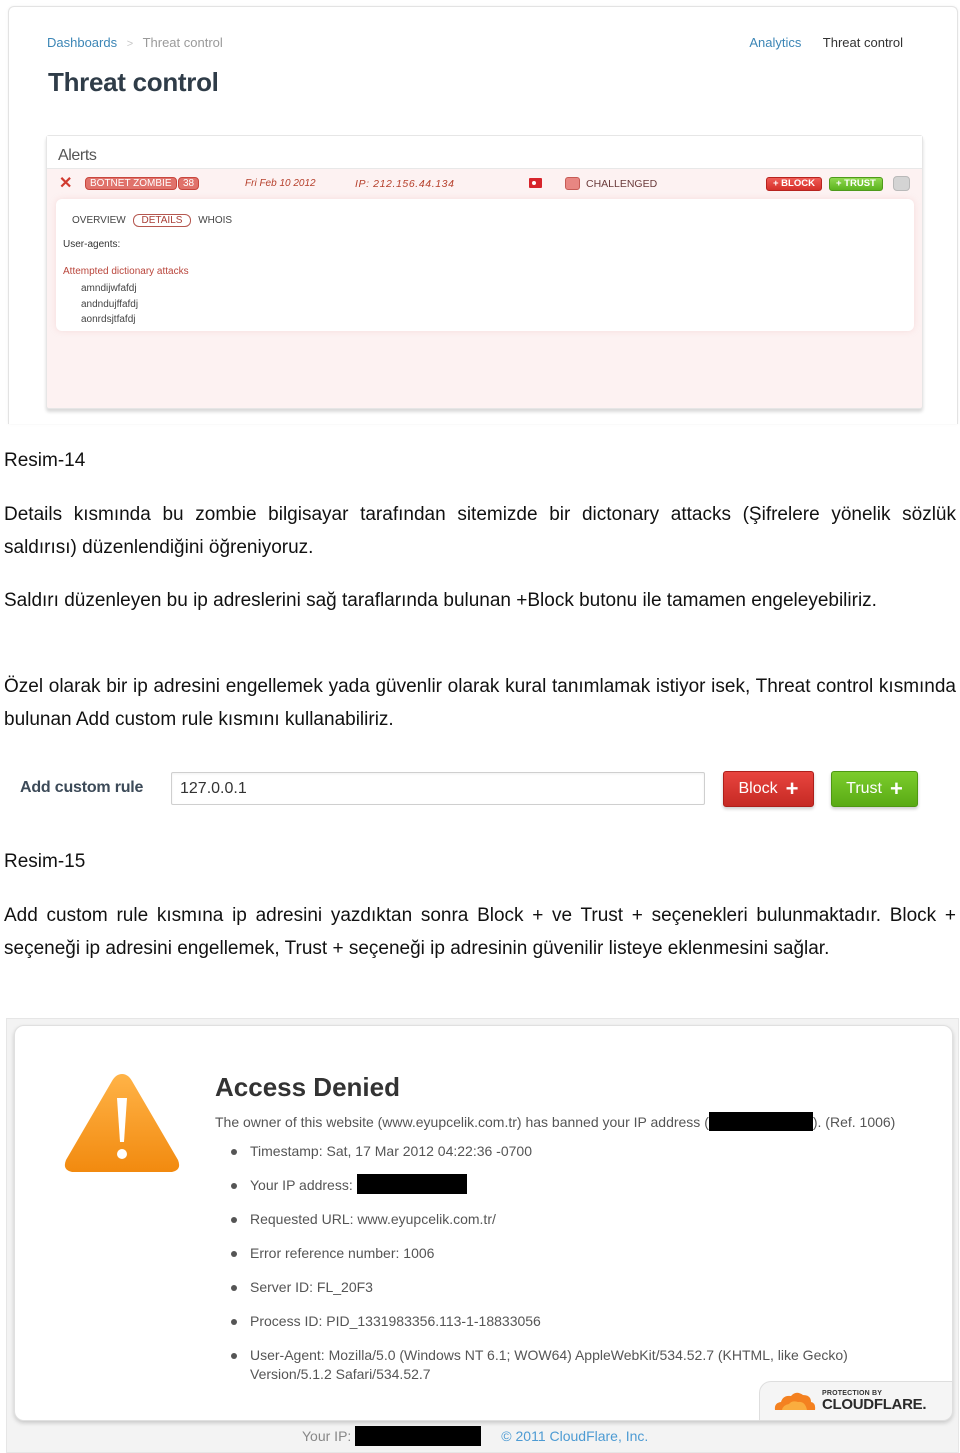 The image size is (960, 1453). What do you see at coordinates (572, 183) in the screenshot?
I see `challenge-icon` at bounding box center [572, 183].